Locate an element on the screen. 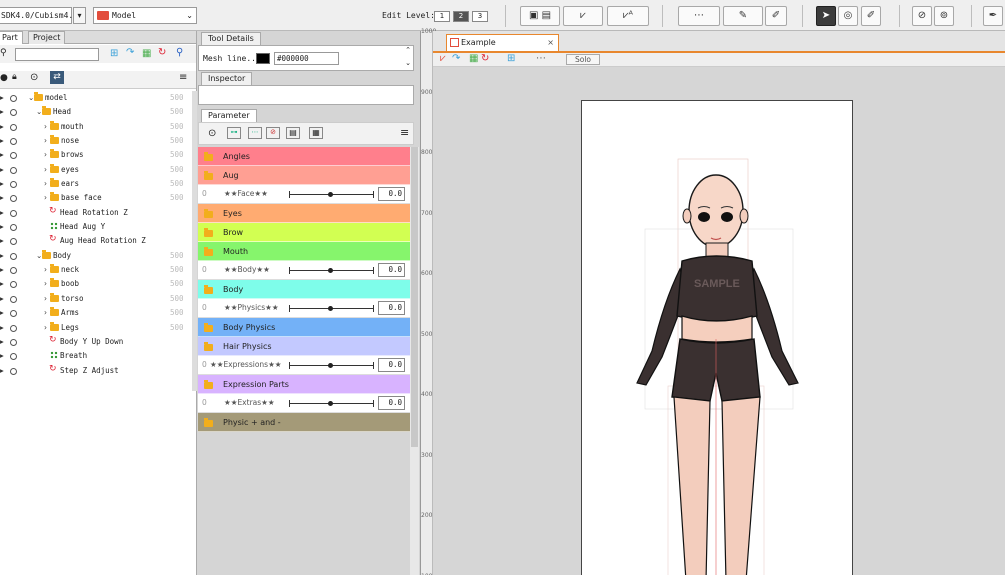 The height and width of the screenshot is (575, 1005). part-tree-row: ▸ Step Z Adjust is located at coordinates (95, 370).